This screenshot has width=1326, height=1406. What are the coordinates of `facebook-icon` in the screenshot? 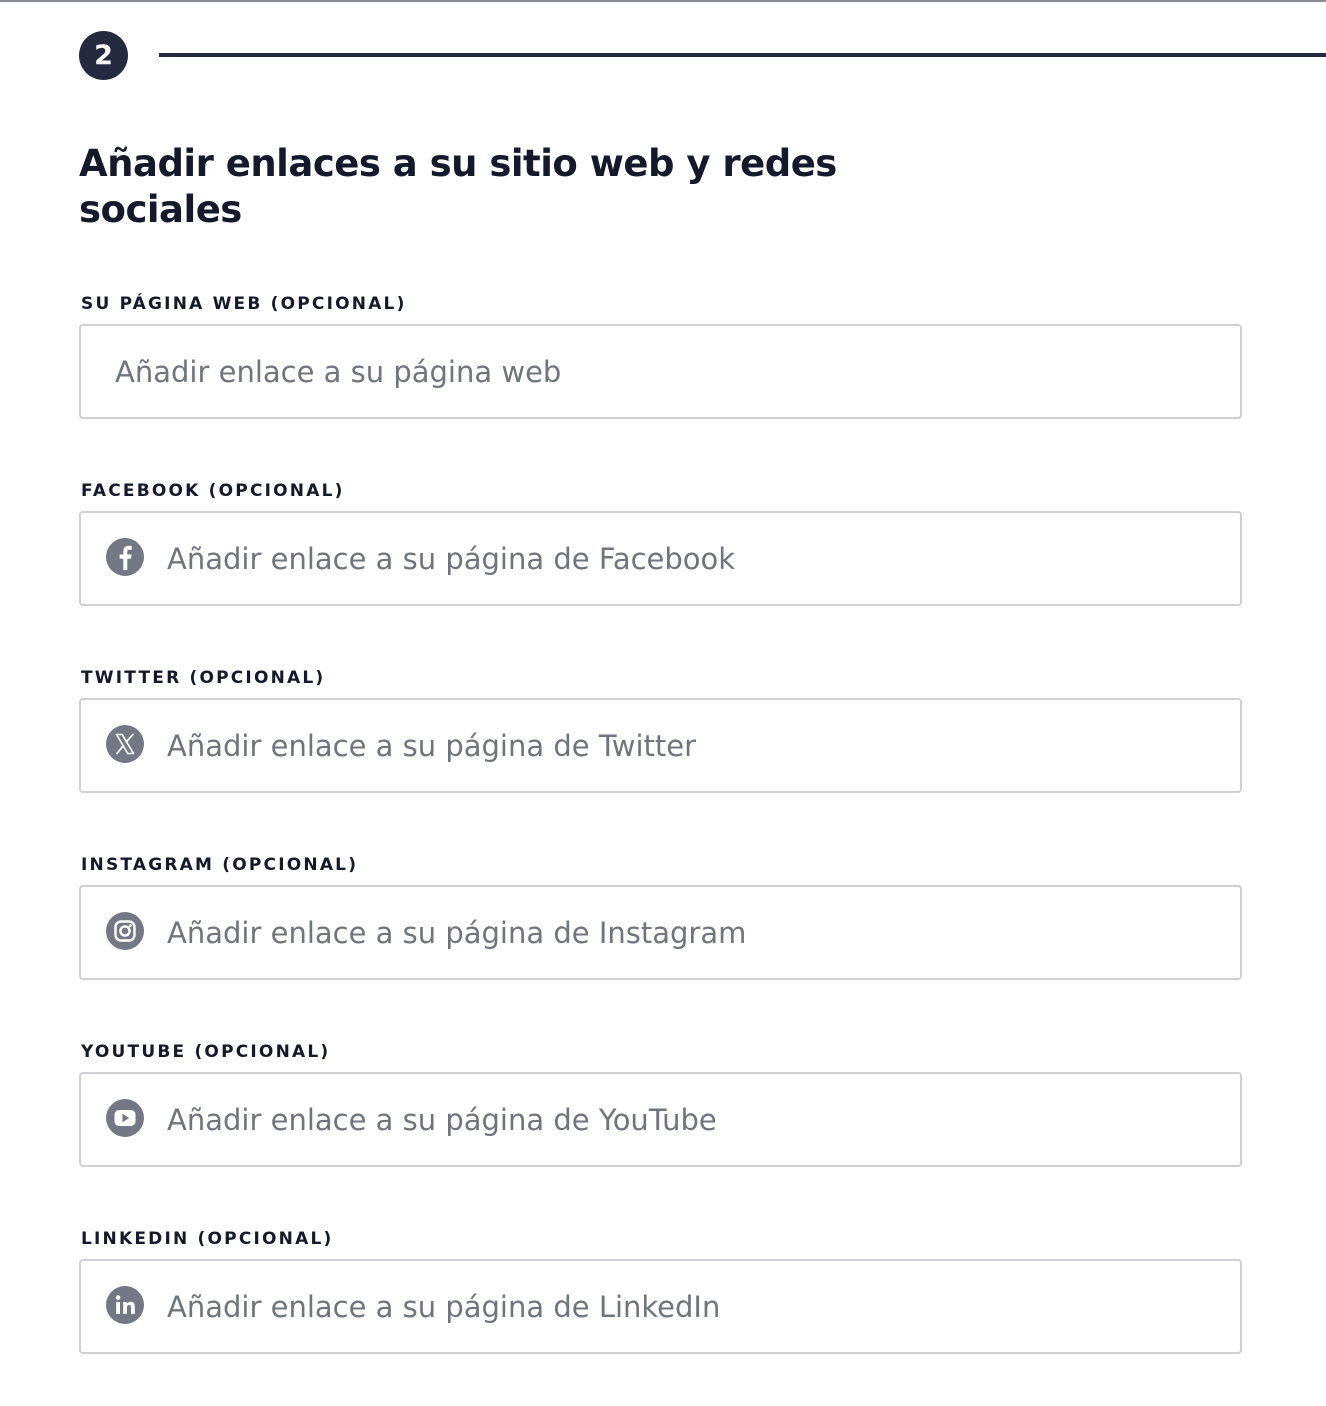 It's located at (125, 557).